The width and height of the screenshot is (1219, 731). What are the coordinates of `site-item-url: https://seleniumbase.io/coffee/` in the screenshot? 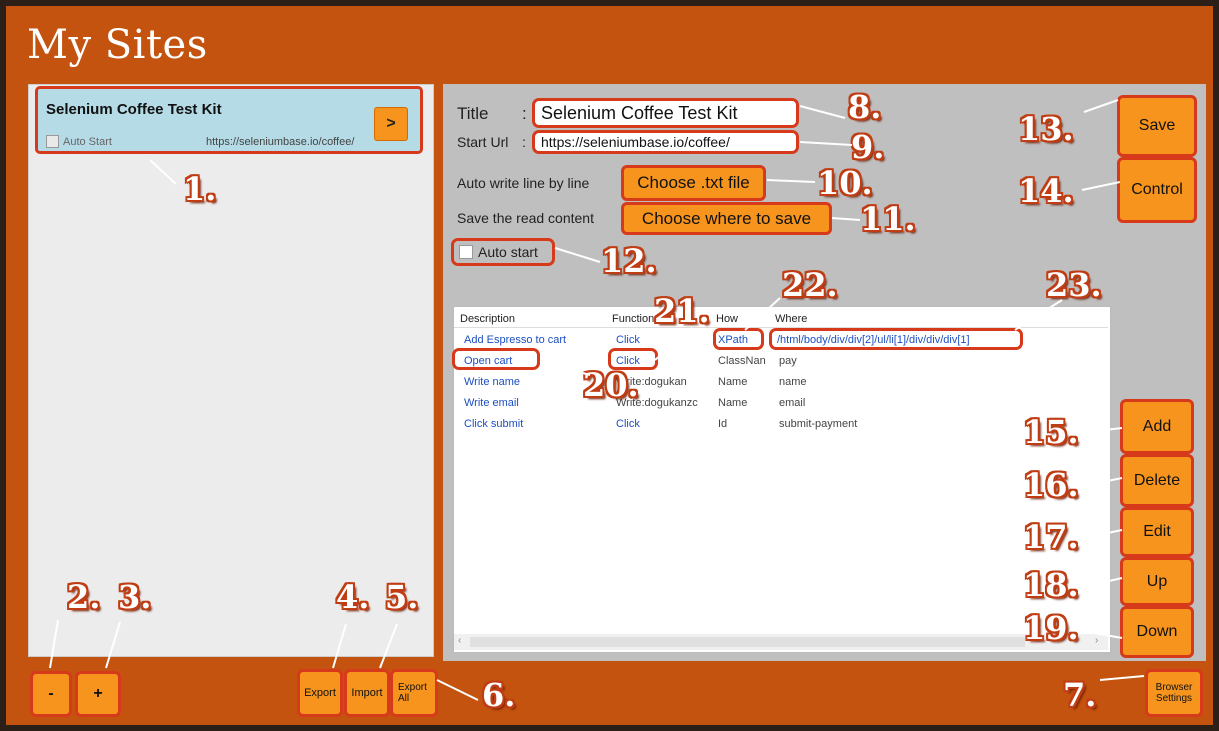 It's located at (280, 142).